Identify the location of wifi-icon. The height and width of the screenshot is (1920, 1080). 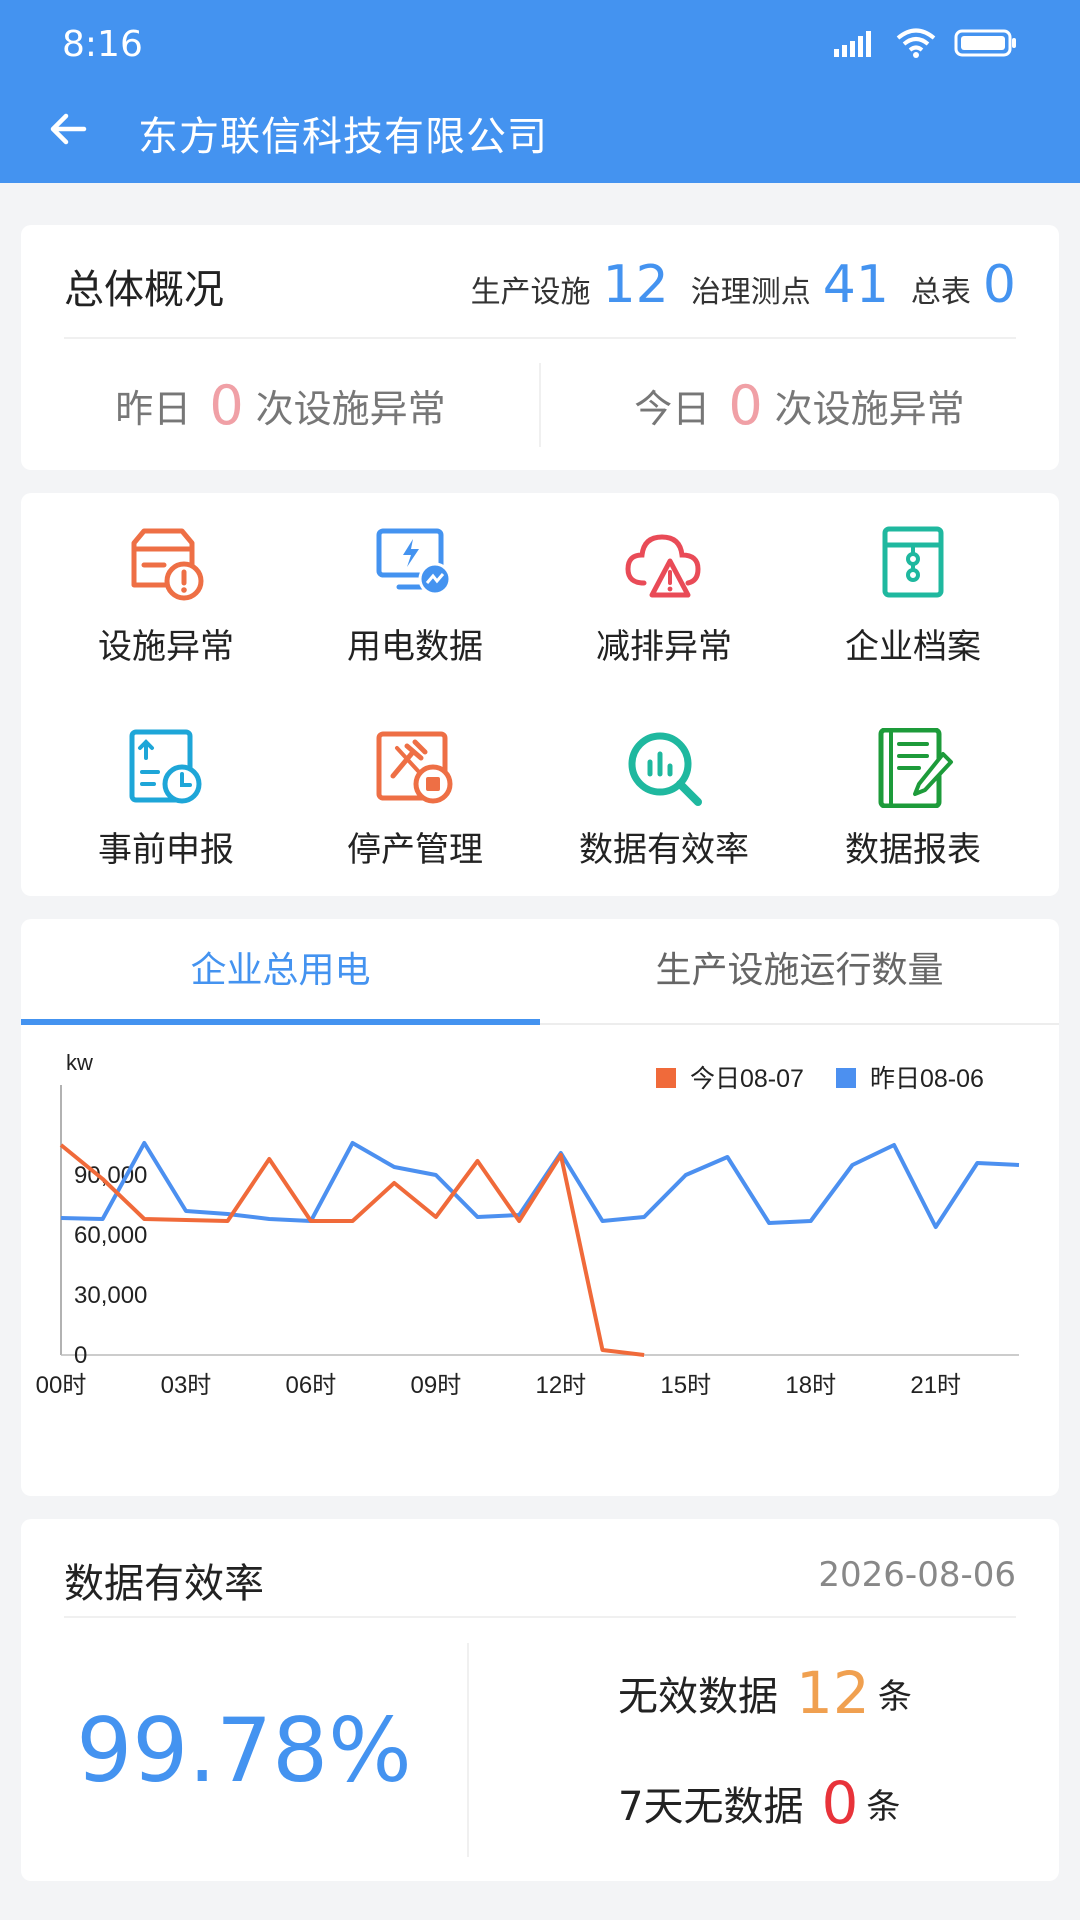
(916, 43).